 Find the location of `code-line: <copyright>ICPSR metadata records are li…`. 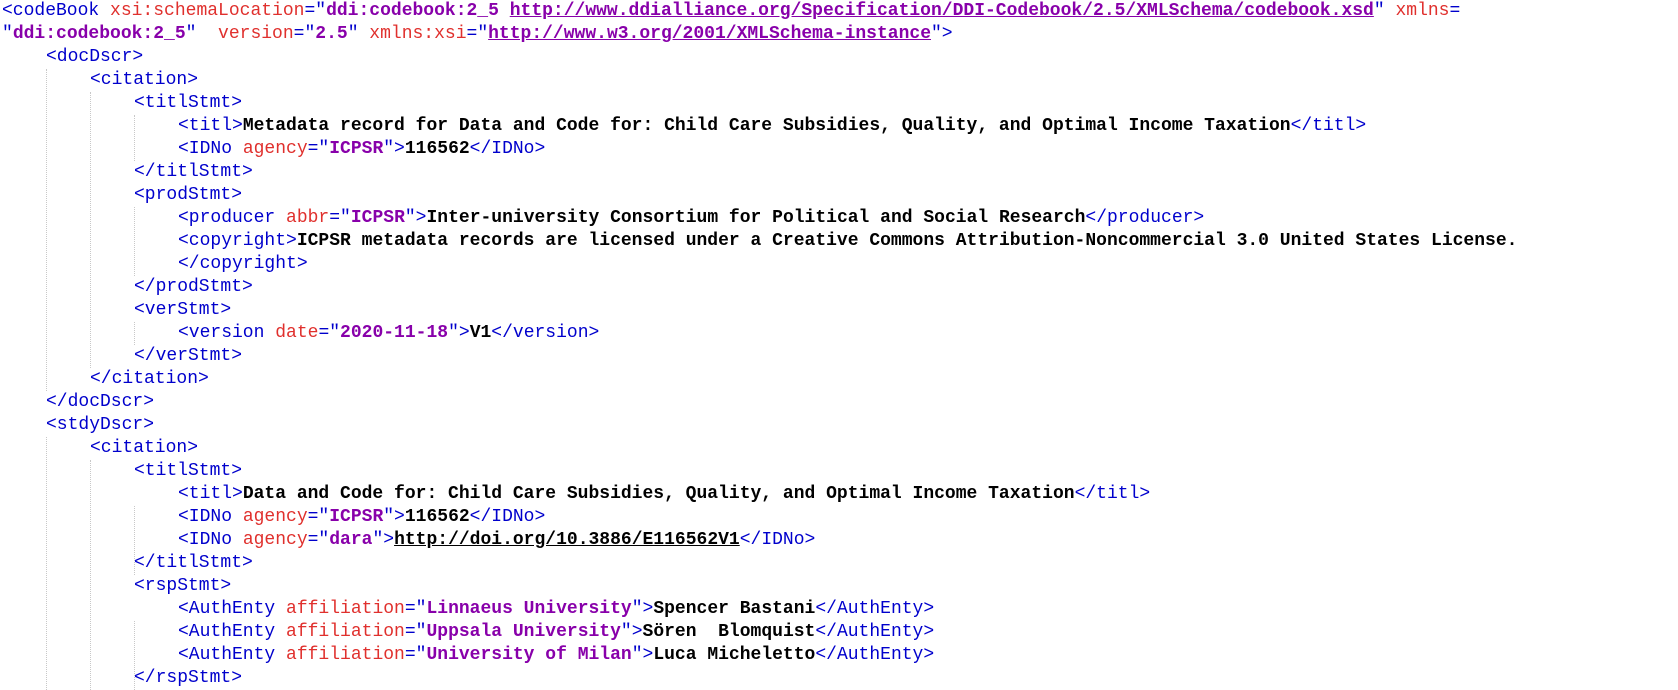

code-line: <copyright>ICPSR metadata records are li… is located at coordinates (847, 241).